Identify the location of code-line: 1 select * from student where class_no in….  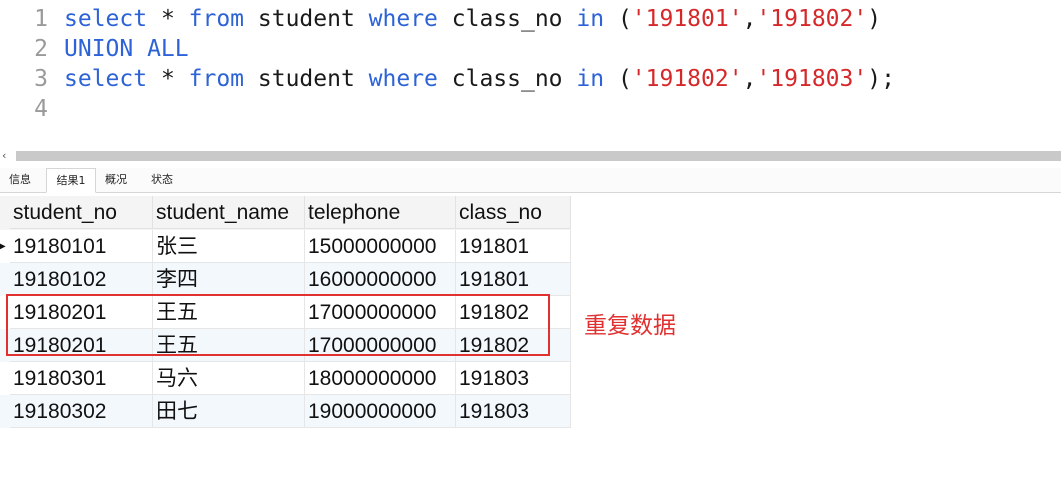
(440, 19).